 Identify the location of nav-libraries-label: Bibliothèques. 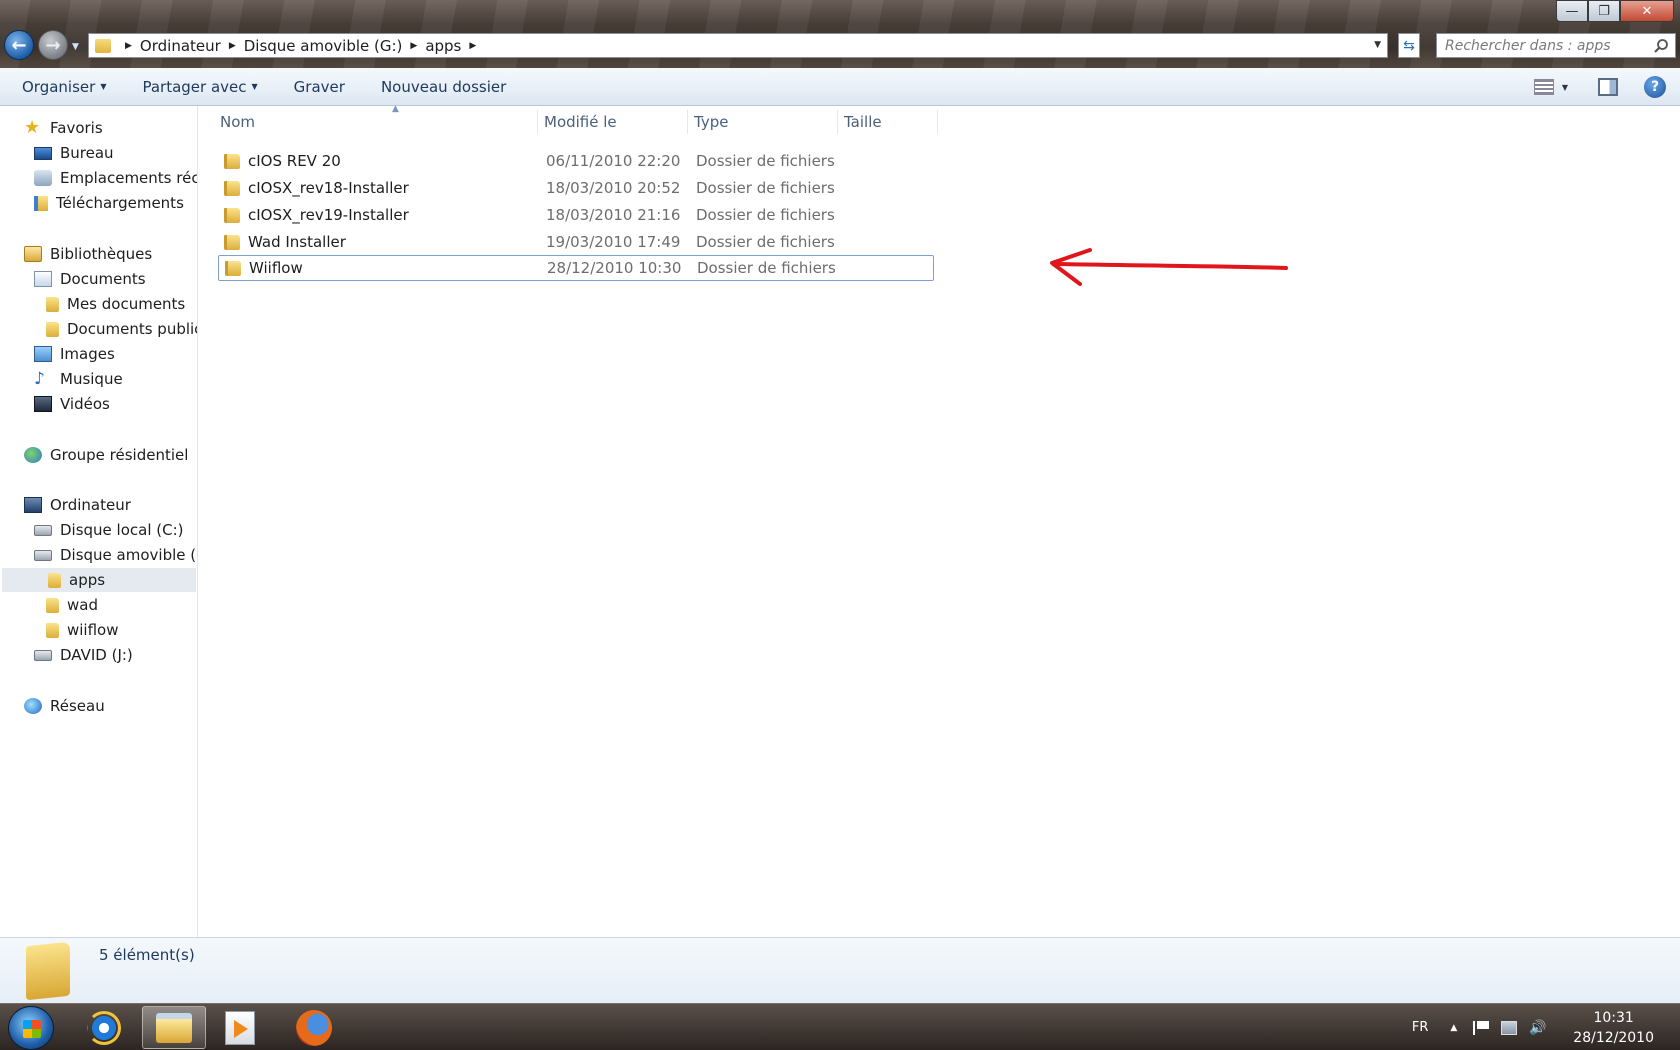
(101, 254).